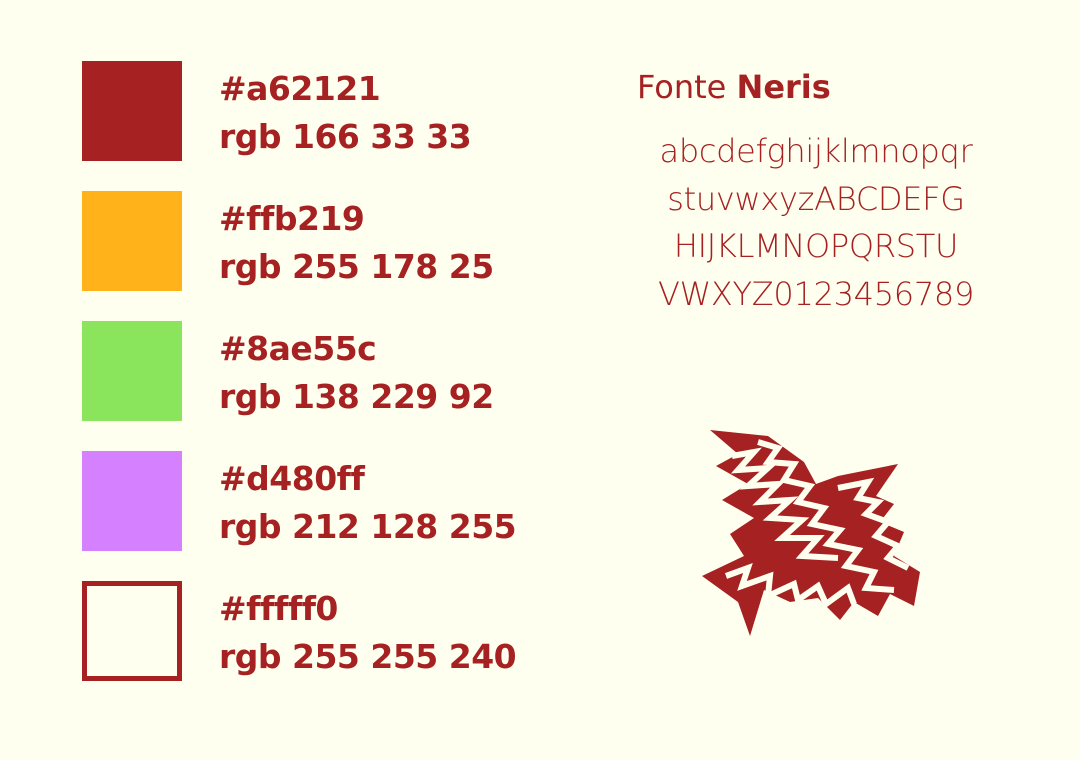  What do you see at coordinates (368, 526) in the screenshot?
I see `rgb-code: rgb 212 128 255` at bounding box center [368, 526].